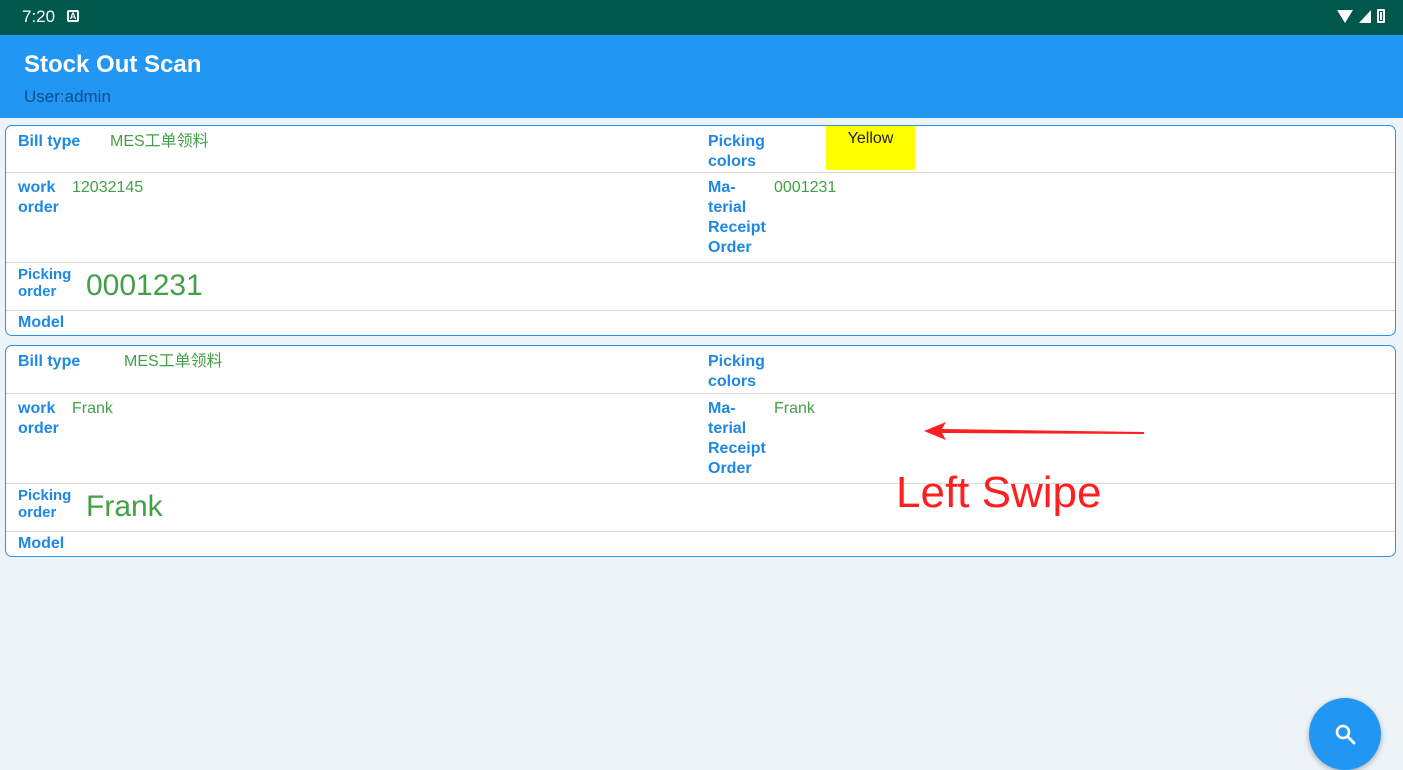  I want to click on status-icons, so click(1361, 16).